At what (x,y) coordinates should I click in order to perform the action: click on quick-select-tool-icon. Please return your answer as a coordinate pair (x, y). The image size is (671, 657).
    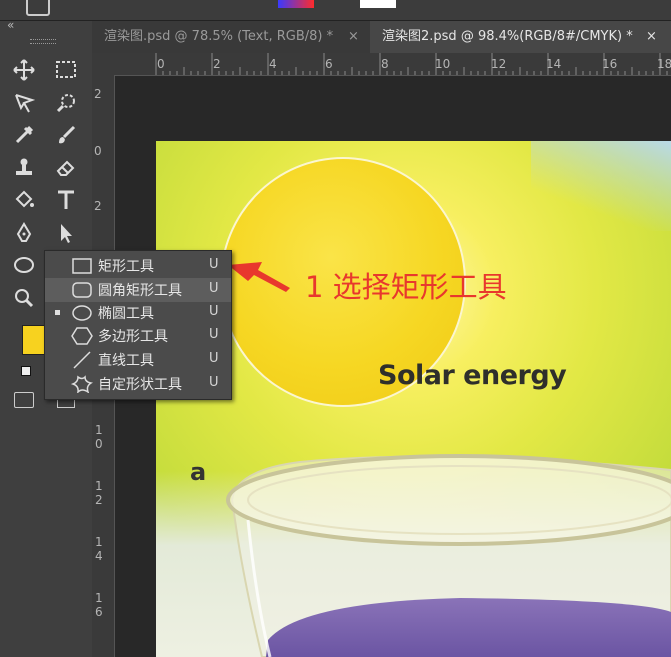
    Looking at the image, I should click on (66, 103).